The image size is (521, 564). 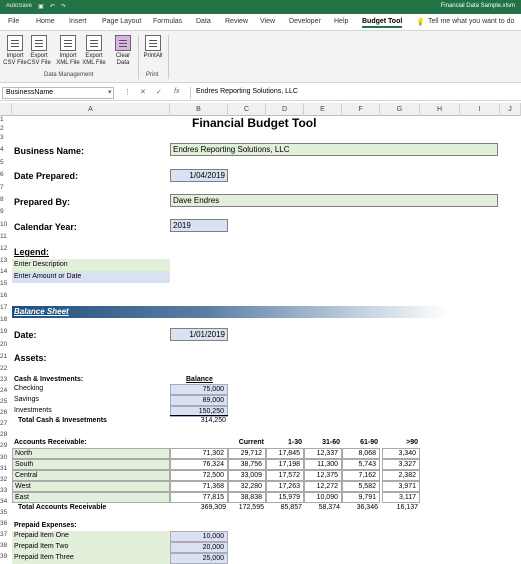 I want to click on row-header: 17, so click(x=6, y=307).